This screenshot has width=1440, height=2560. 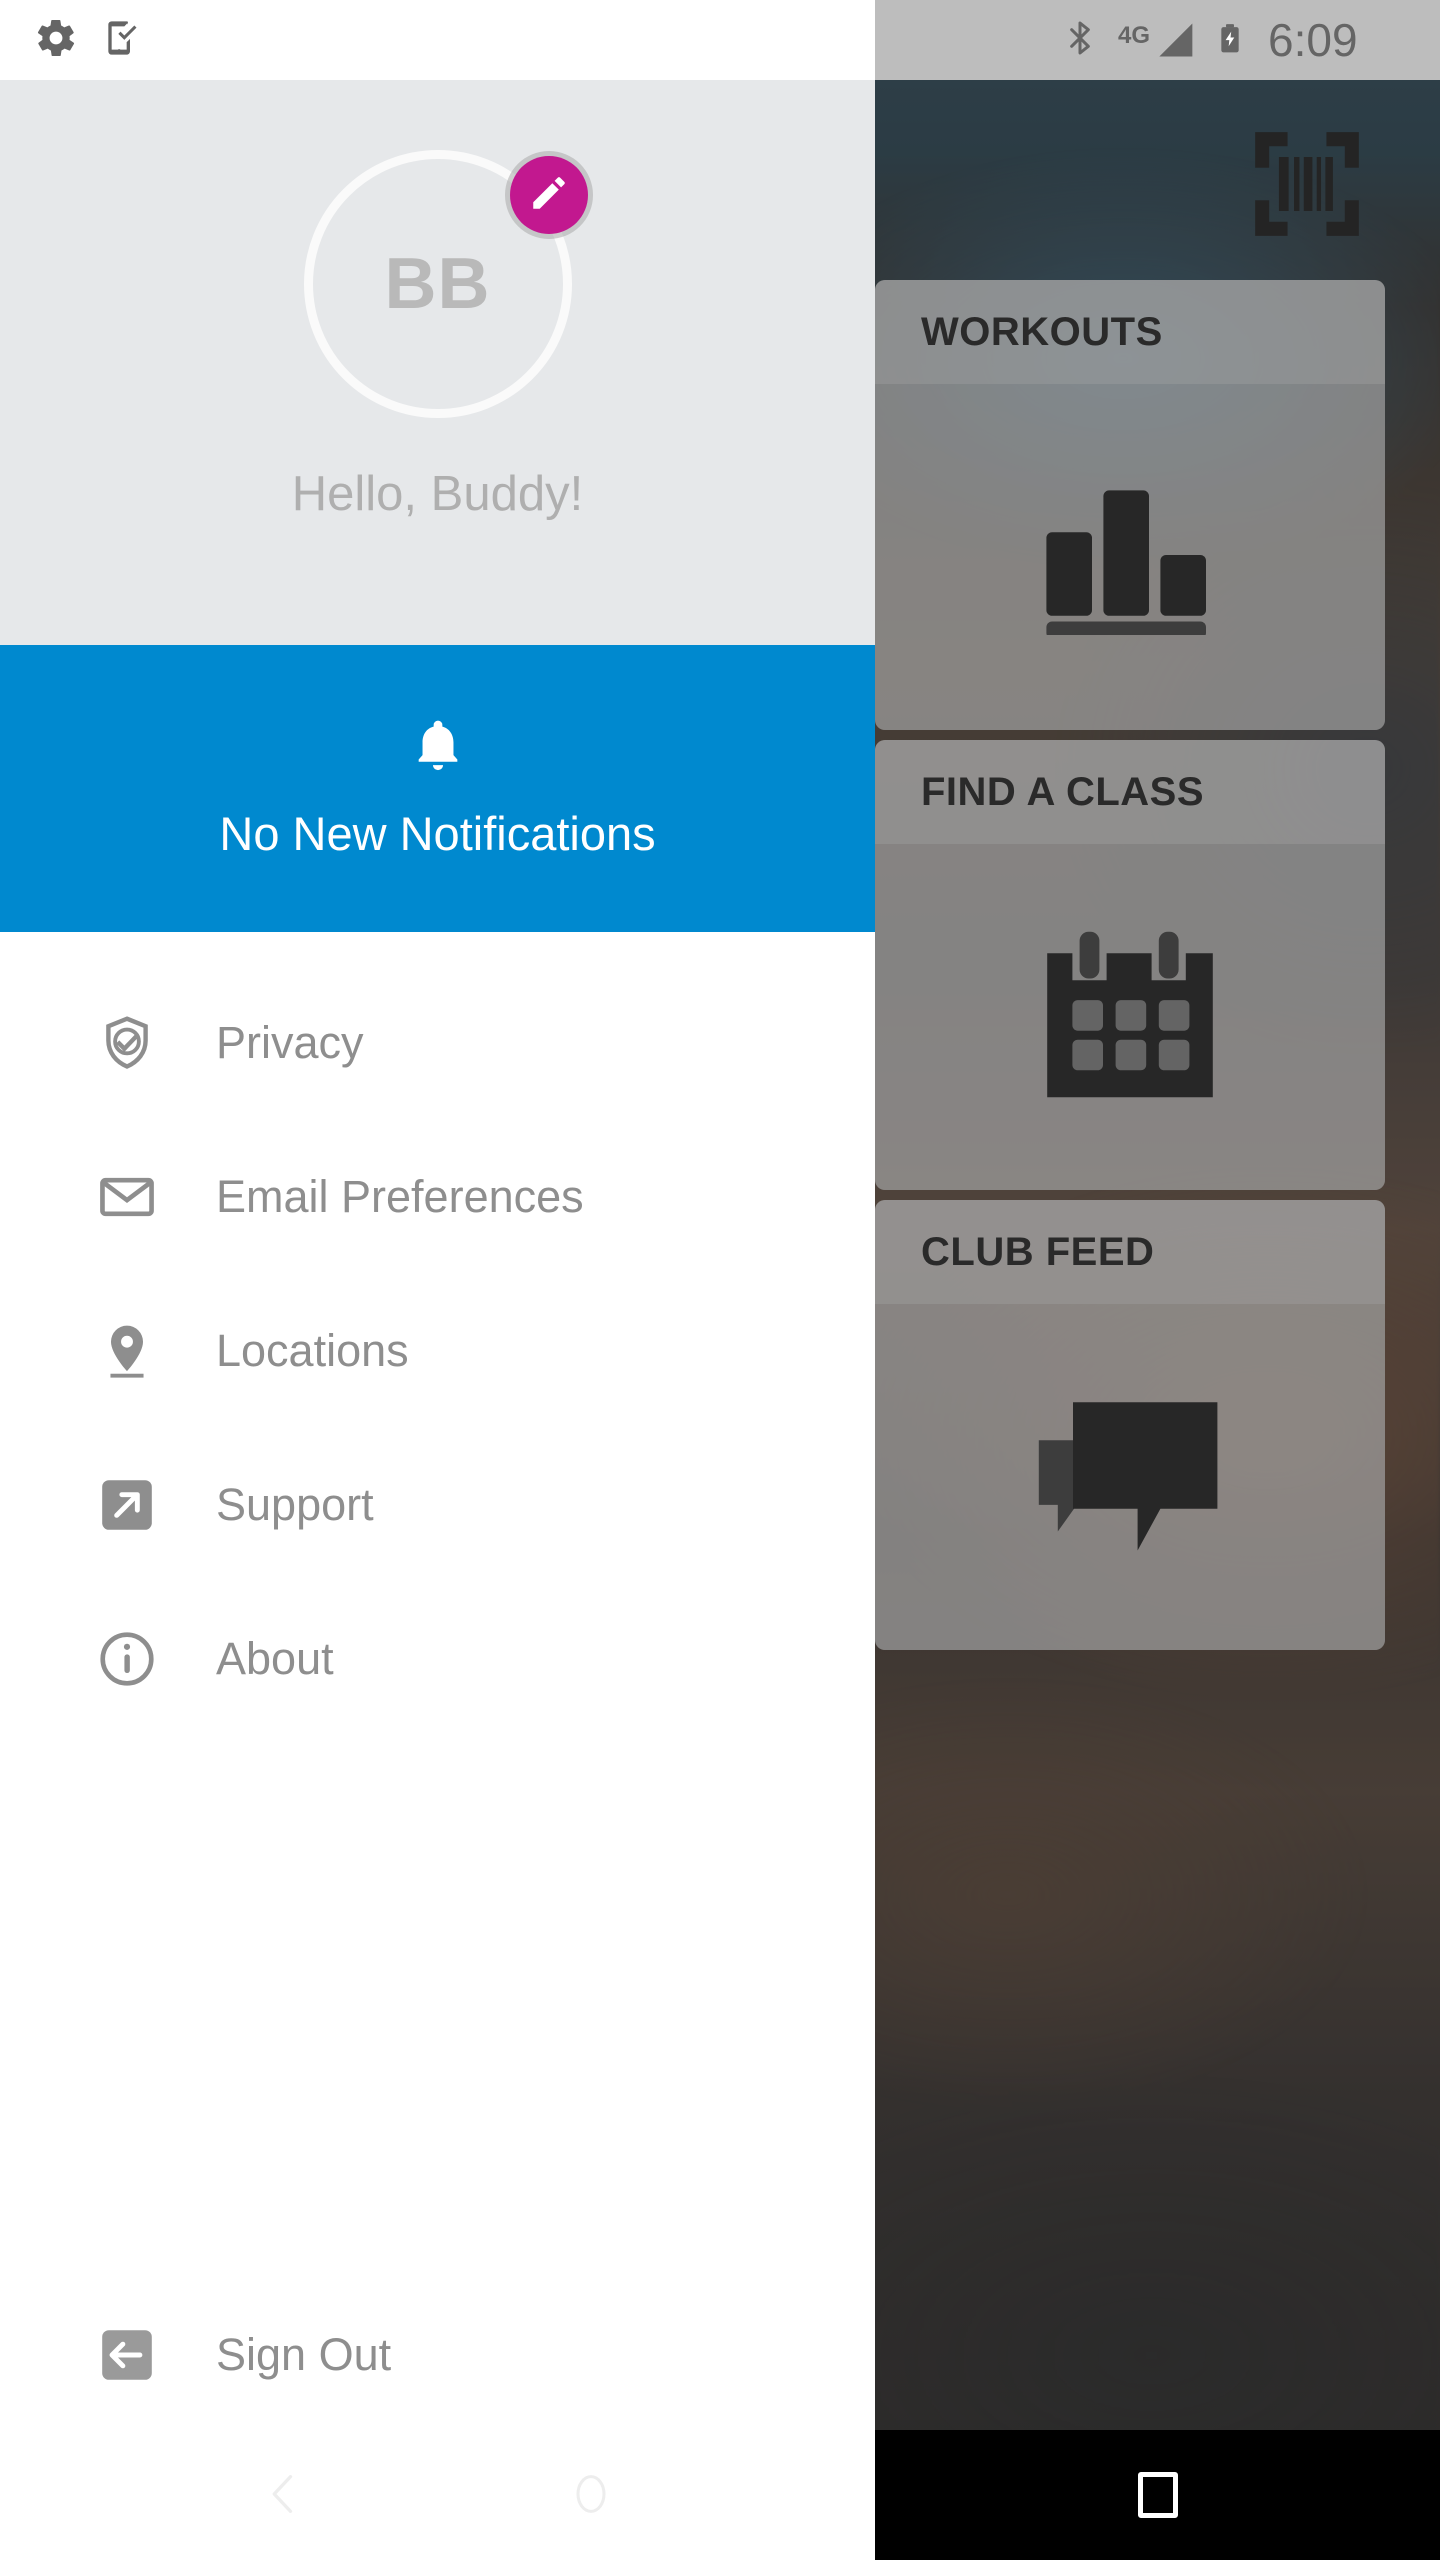 I want to click on status-bar, so click(x=437, y=40).